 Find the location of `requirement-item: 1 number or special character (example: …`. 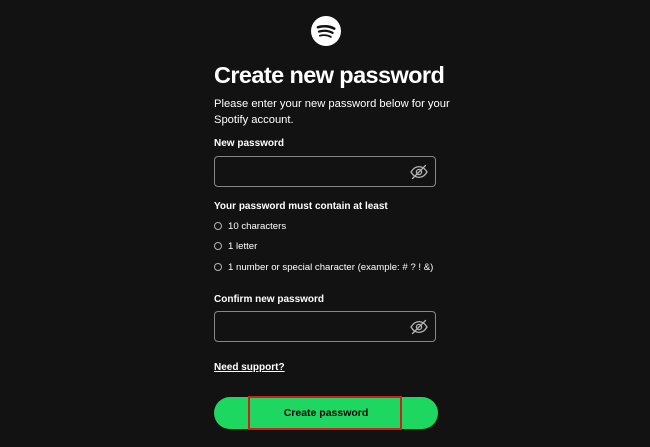

requirement-item: 1 number or special character (example: … is located at coordinates (323, 267).